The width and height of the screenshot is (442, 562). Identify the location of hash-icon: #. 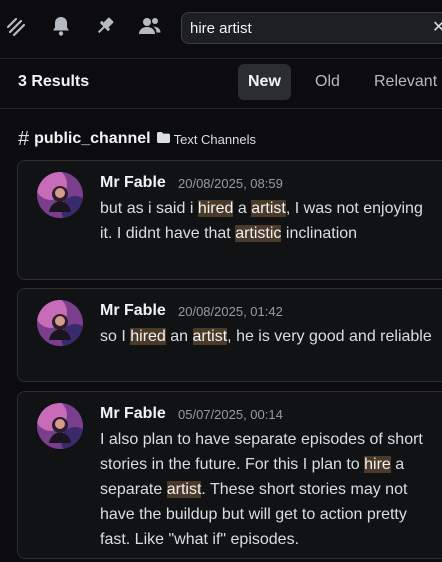
(24, 139).